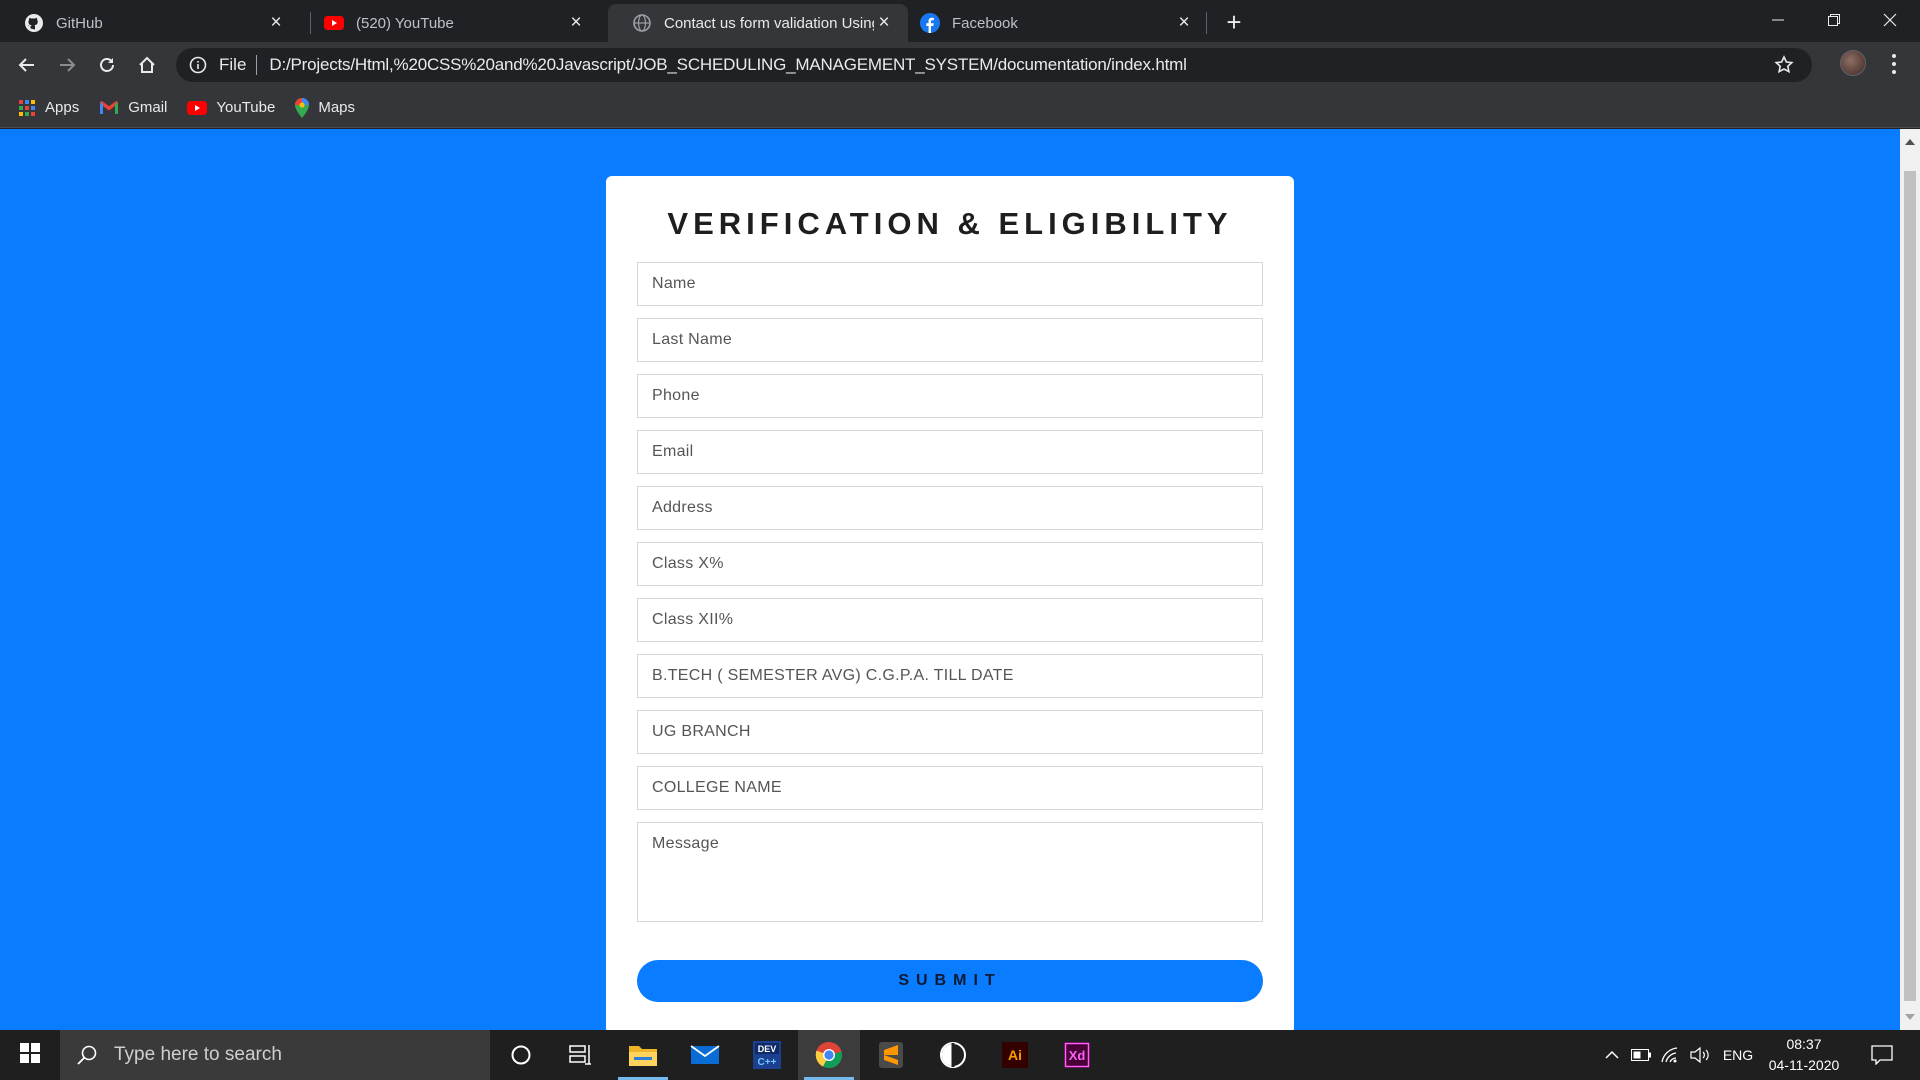 This screenshot has height=1080, width=1920. I want to click on system-clock: 08:37 04-11-2020, so click(1804, 1055).